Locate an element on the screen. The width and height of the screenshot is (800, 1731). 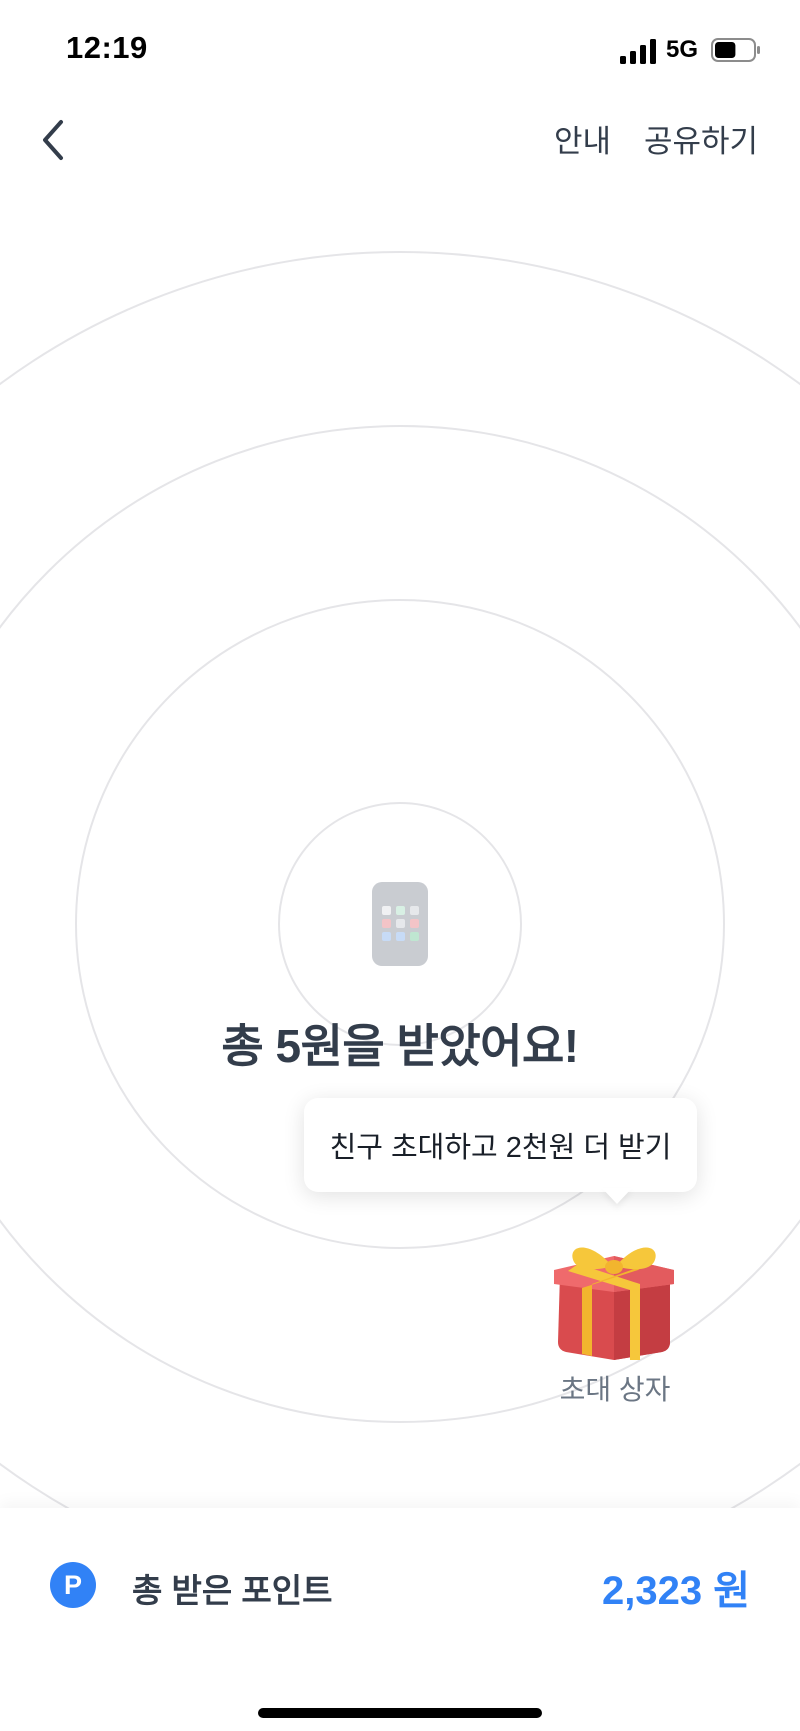
invite-tooltip: 친구 초대하고 2천원 더 받기 is located at coordinates (500, 1145).